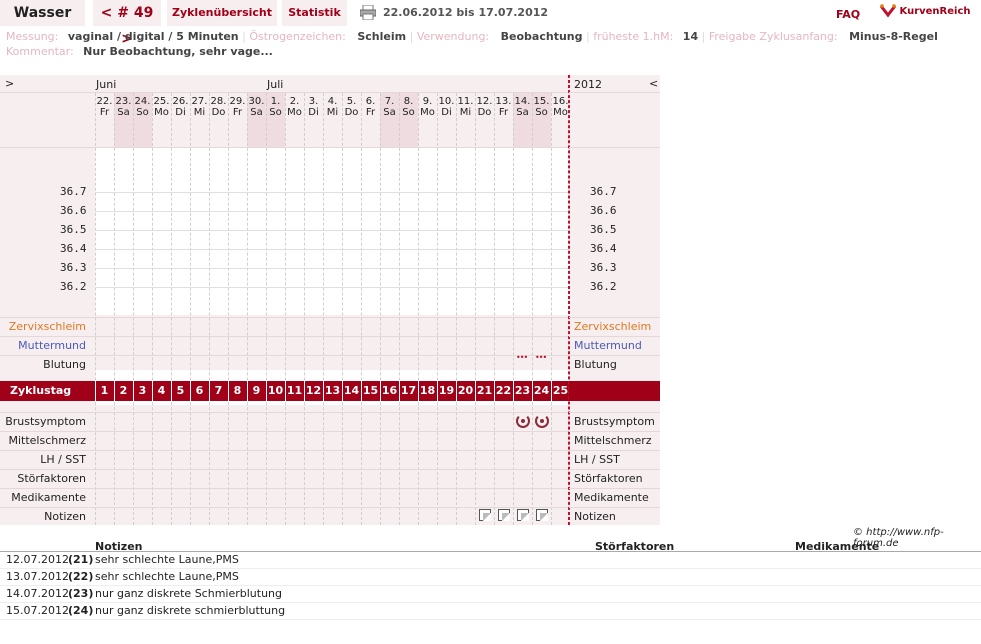  I want to click on cycle-day-number: 19, so click(446, 390).